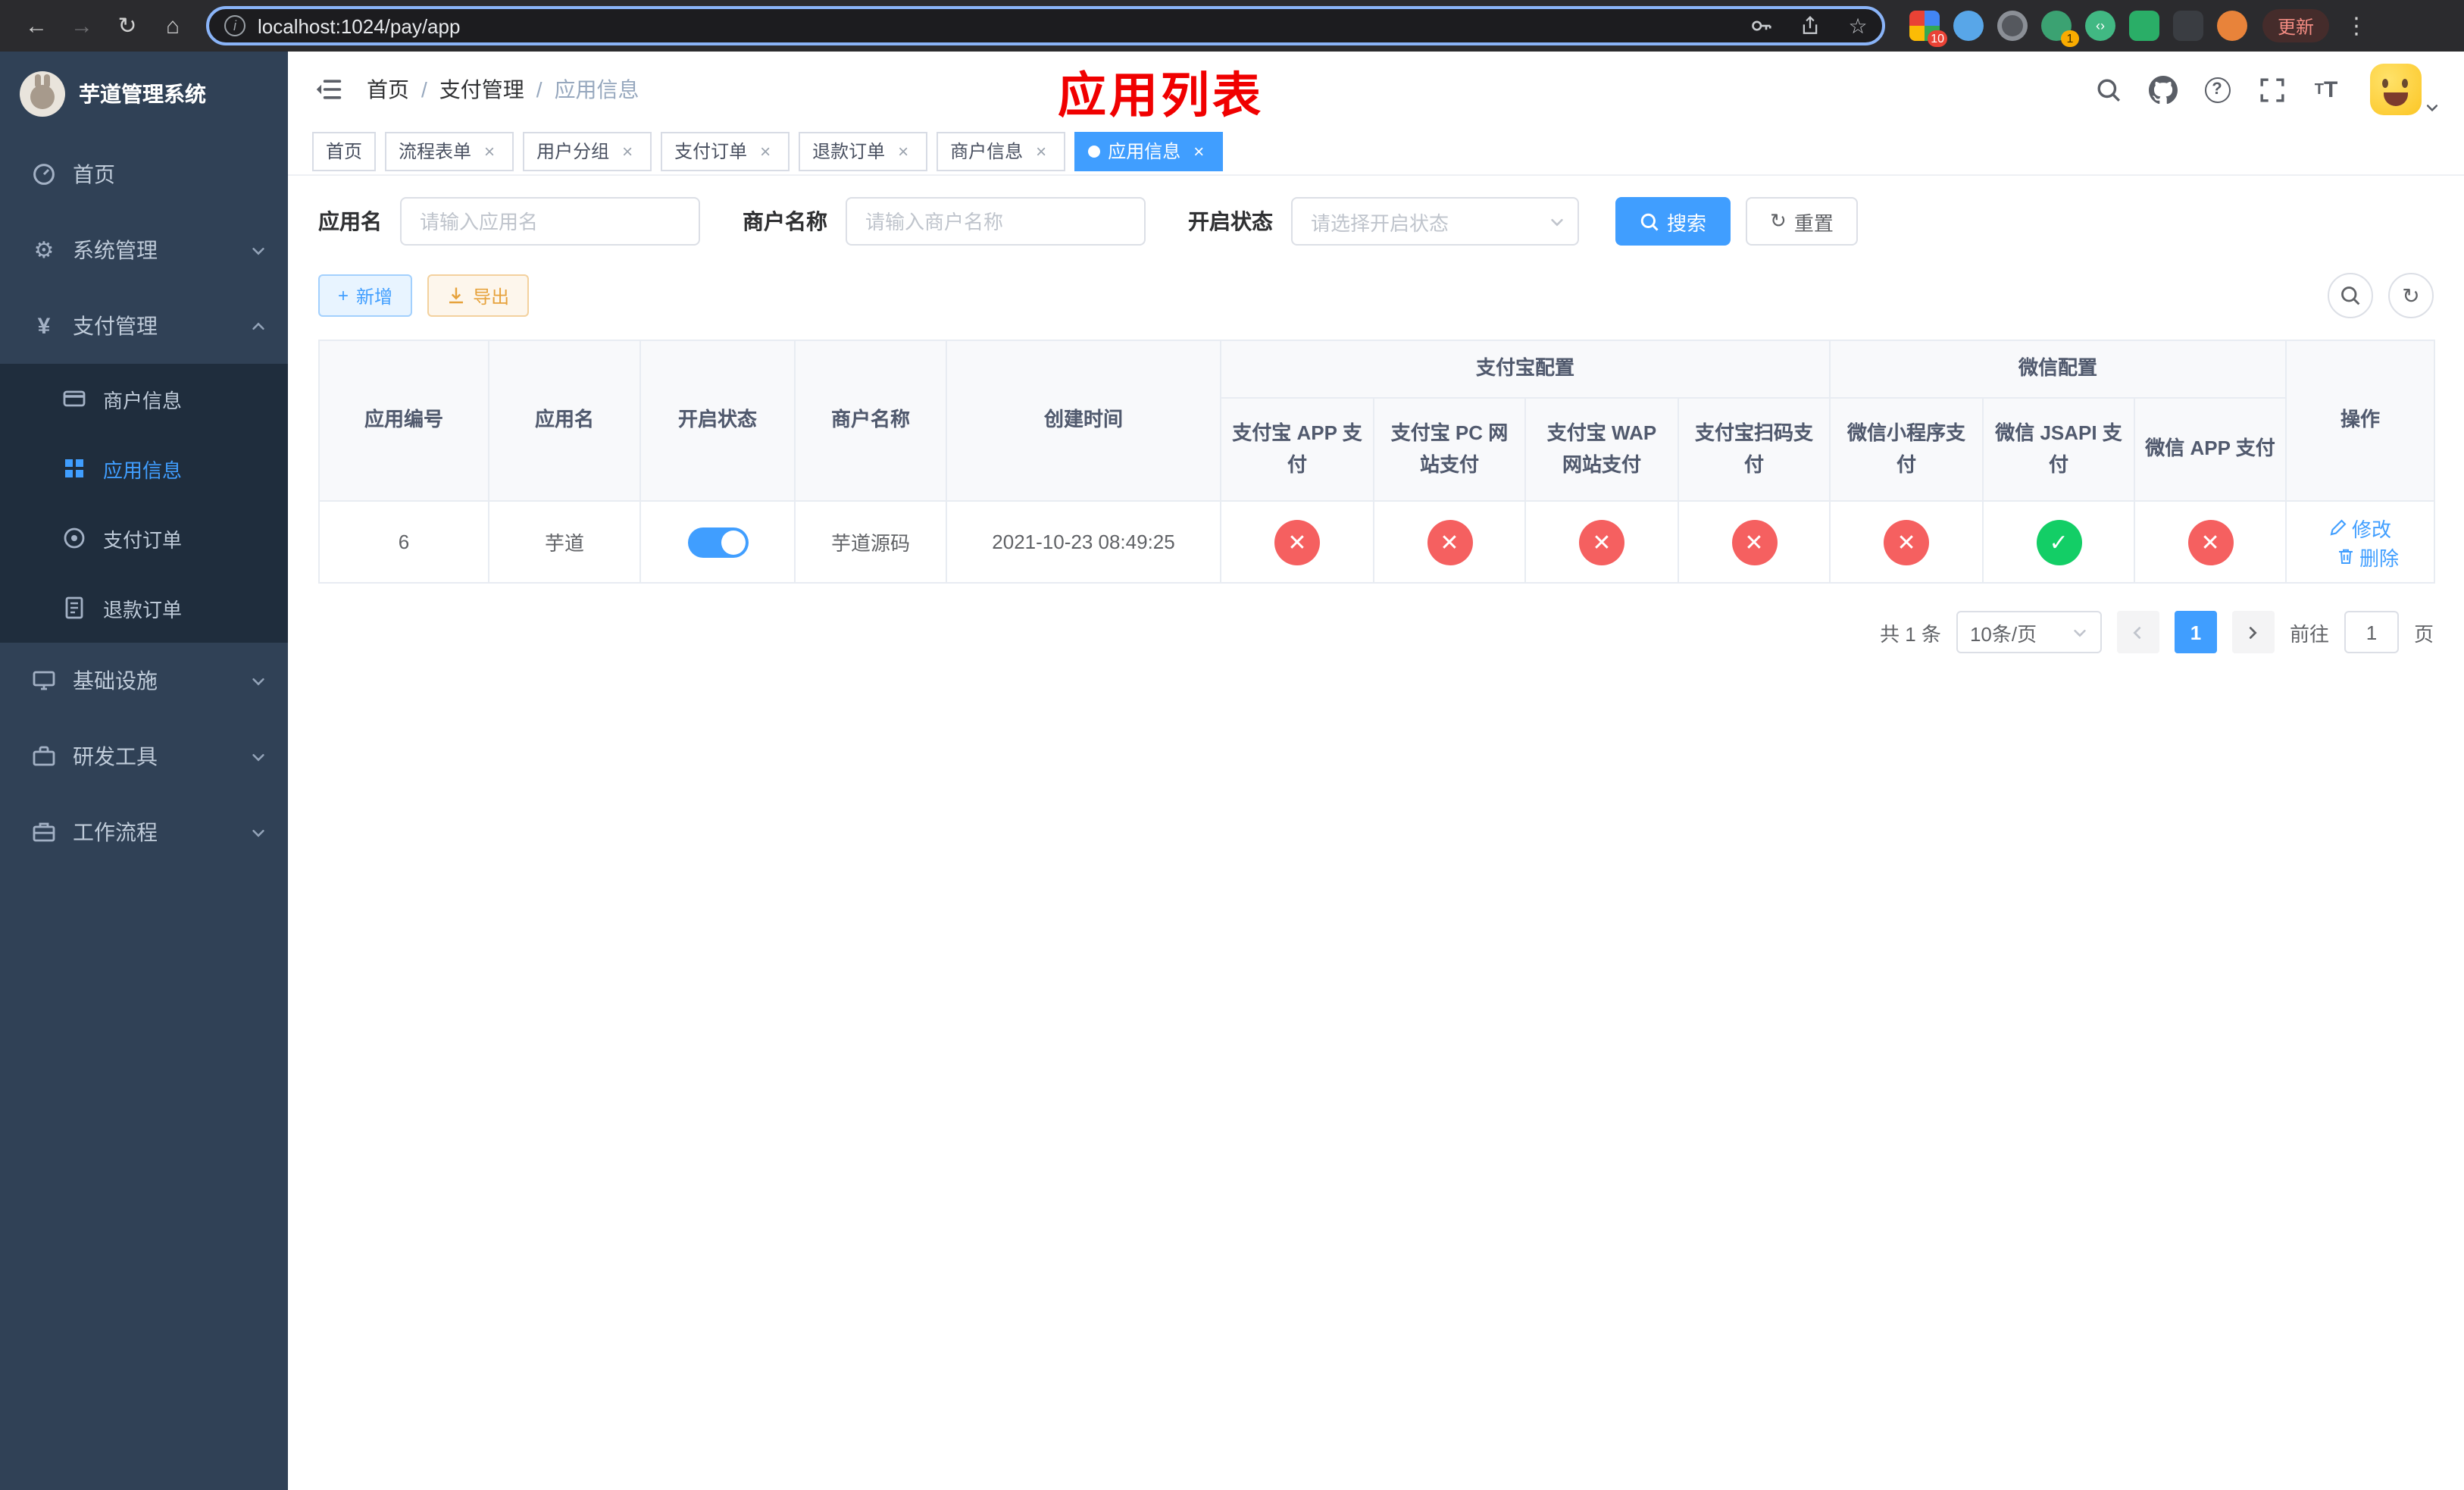 The width and height of the screenshot is (2464, 1490). What do you see at coordinates (44, 681) in the screenshot?
I see `monitor-icon` at bounding box center [44, 681].